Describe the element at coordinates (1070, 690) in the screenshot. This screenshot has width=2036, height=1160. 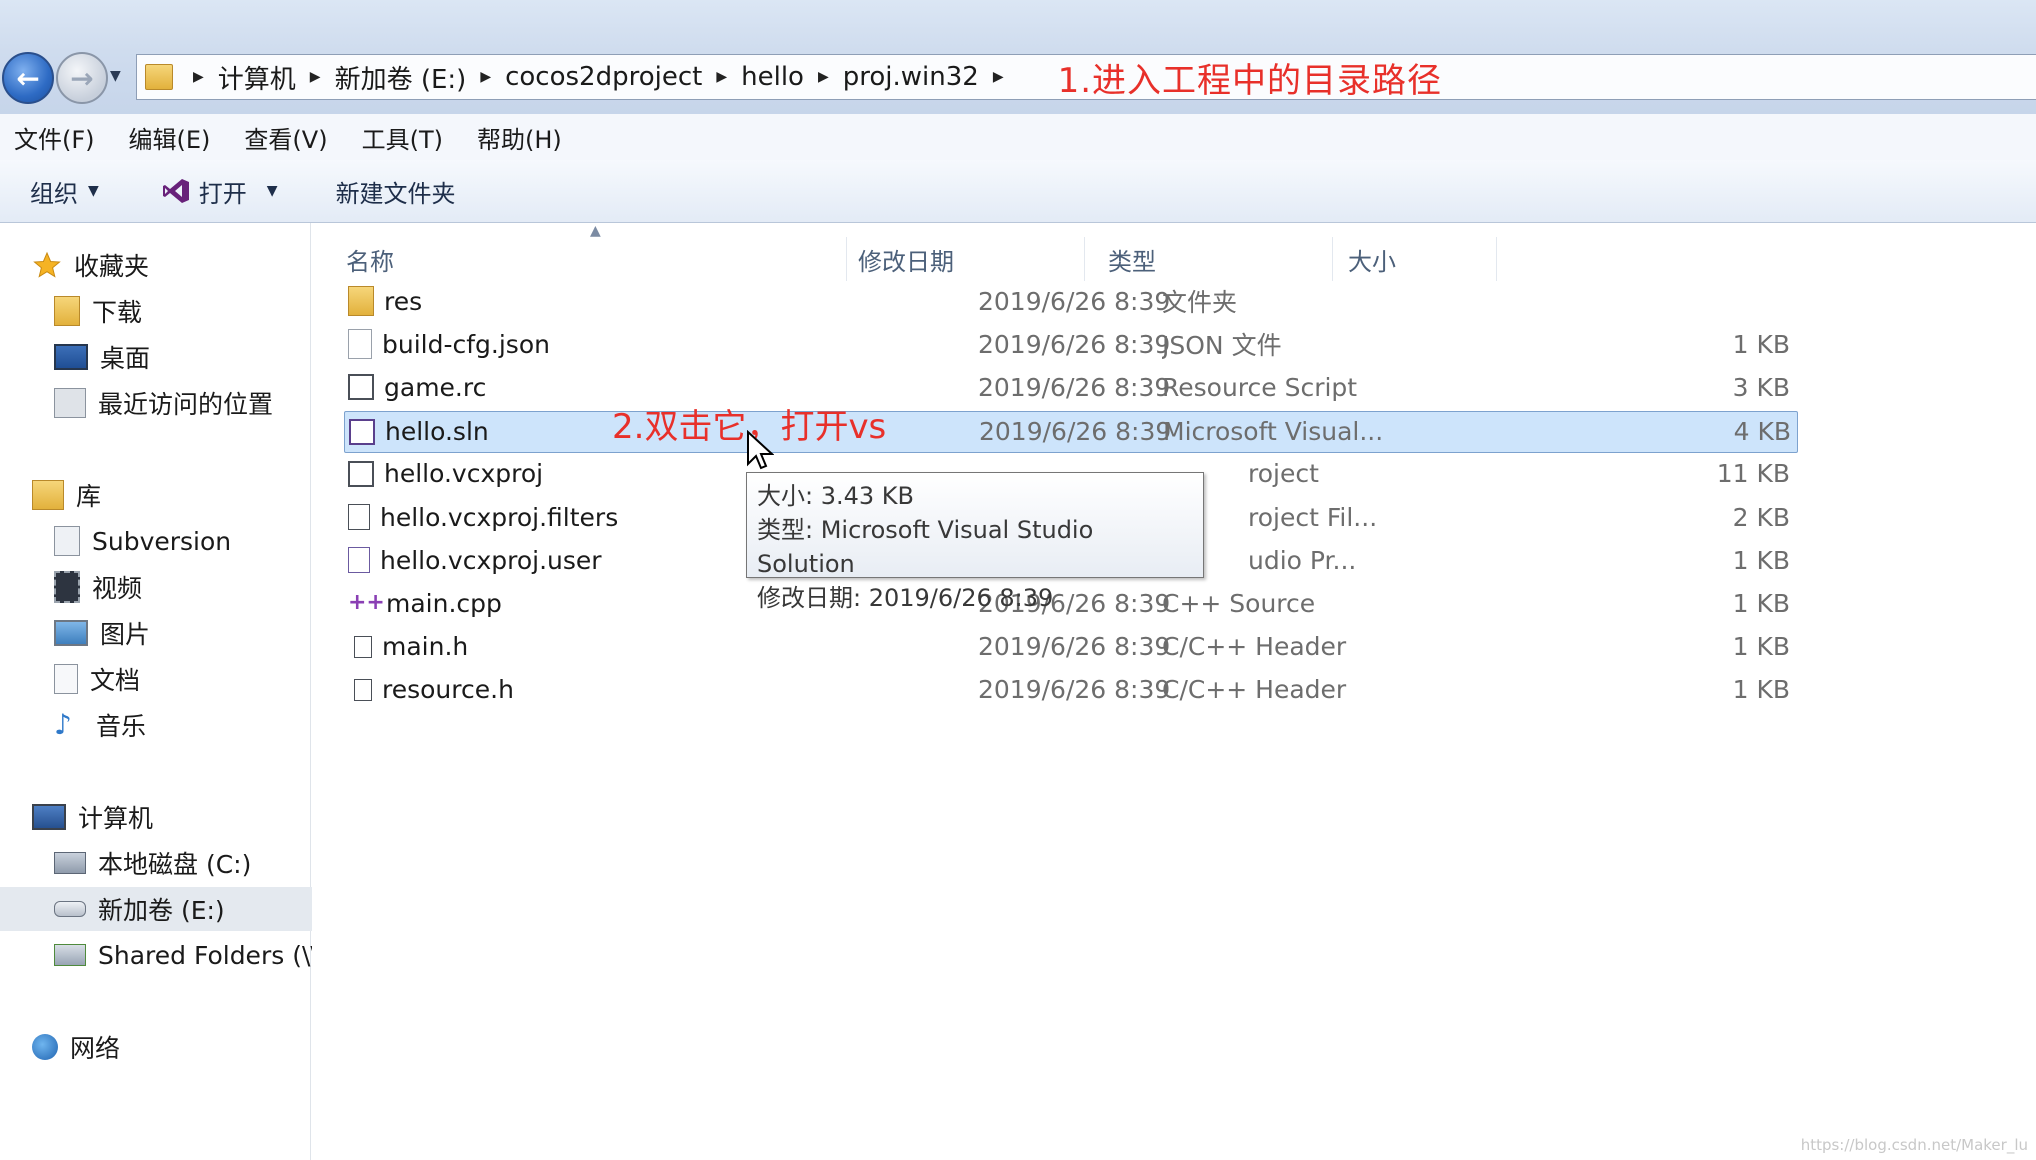
I see `file-row: resource.h 2019/6/26 8:39 C/C++ Header 1 KB` at that location.